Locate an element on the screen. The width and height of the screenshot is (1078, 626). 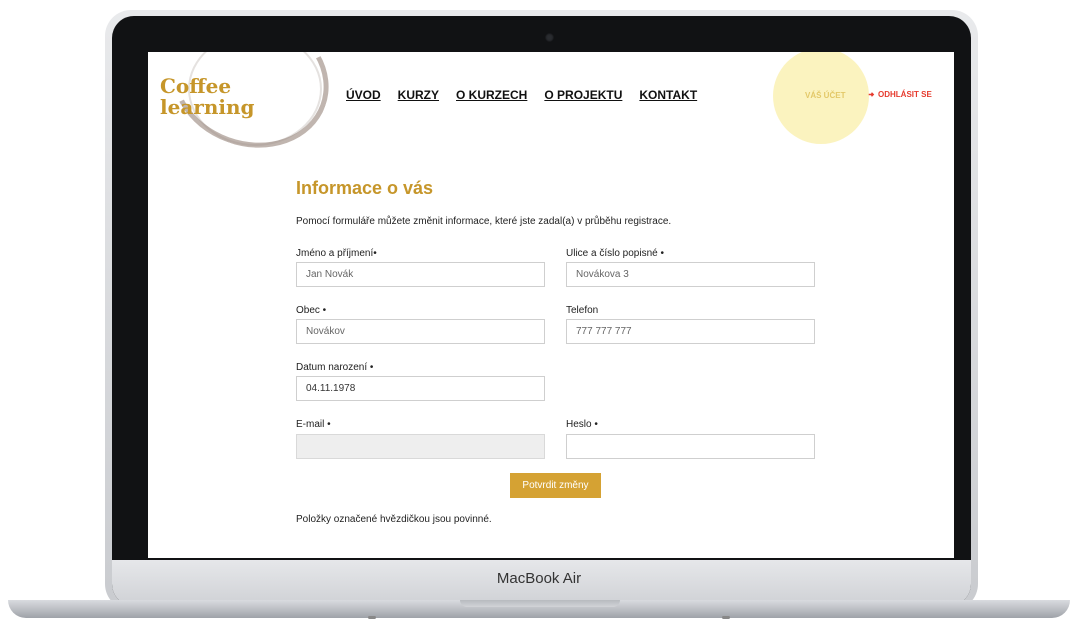
nav-item-kontakt: KONTAKT is located at coordinates (668, 95).